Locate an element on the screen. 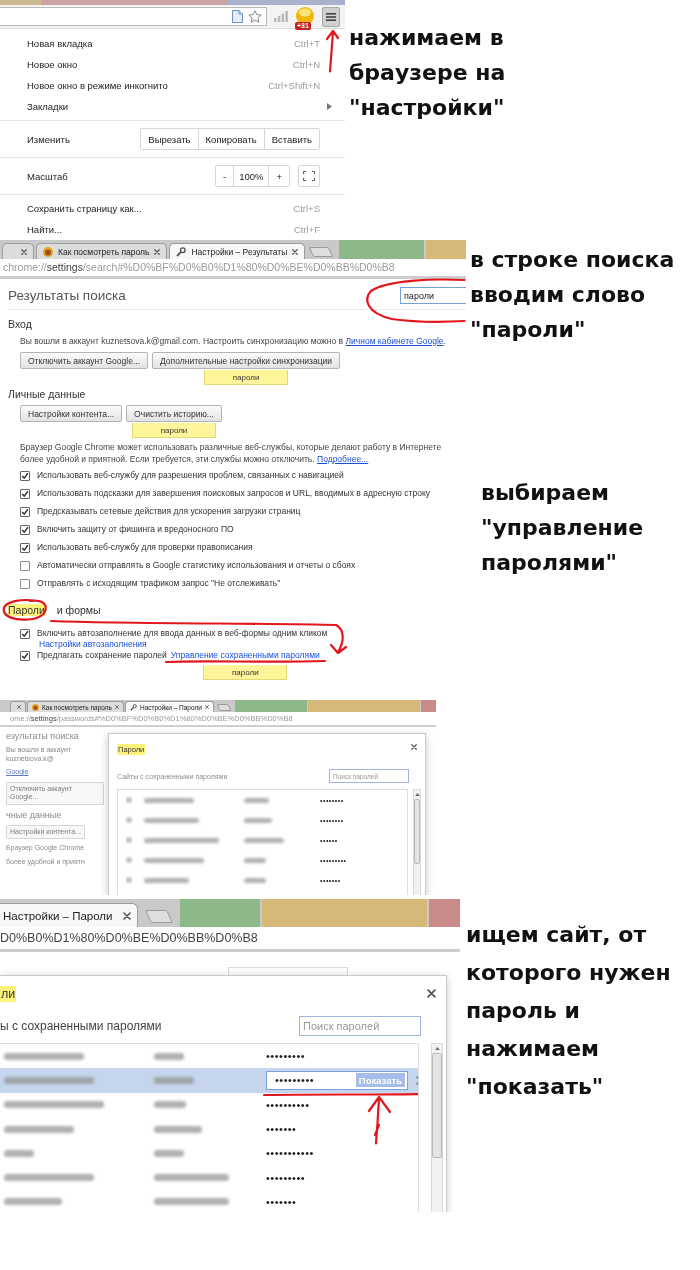 The width and height of the screenshot is (700, 1270). checkbox-label: Отправлять с исходящим трафиком запрос "Не отслеживать" is located at coordinates (159, 583).